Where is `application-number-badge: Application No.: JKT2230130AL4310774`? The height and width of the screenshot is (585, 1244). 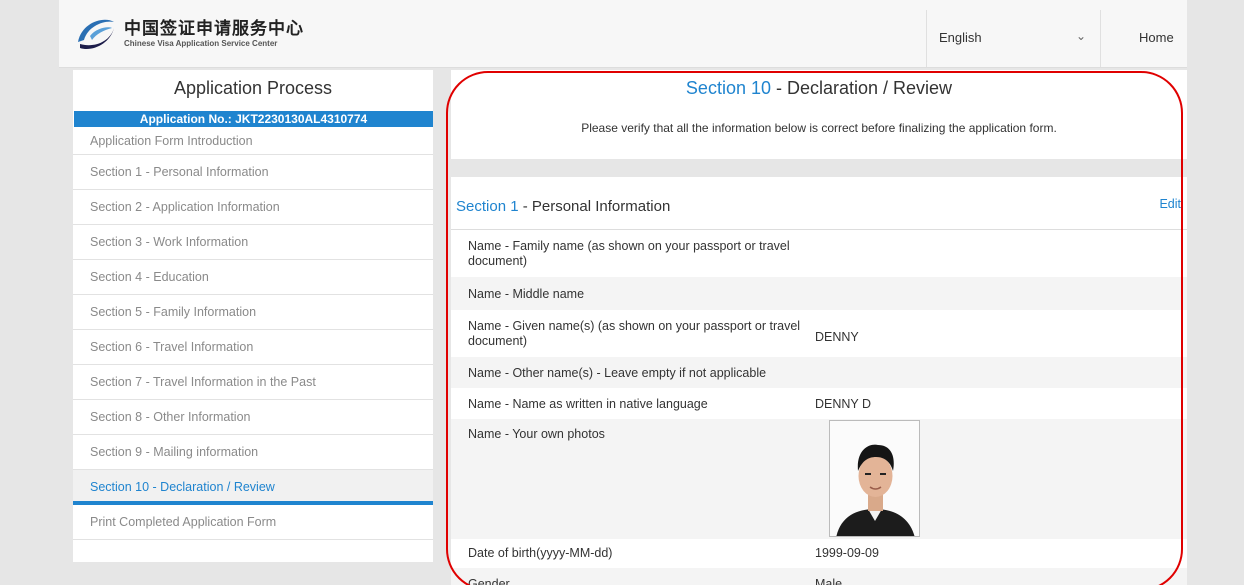 application-number-badge: Application No.: JKT2230130AL4310774 is located at coordinates (253, 119).